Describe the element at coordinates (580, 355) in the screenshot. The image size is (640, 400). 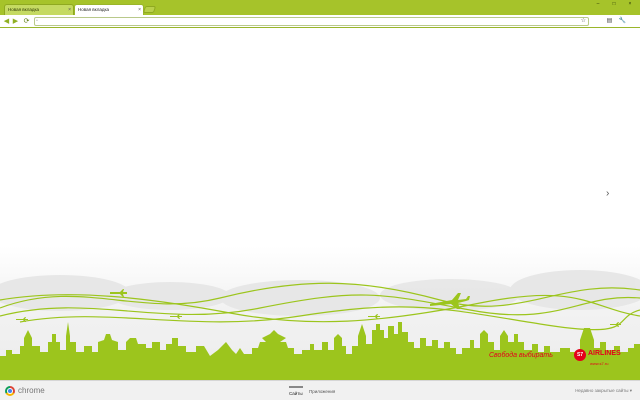
I see `s7-logo: S7` at that location.